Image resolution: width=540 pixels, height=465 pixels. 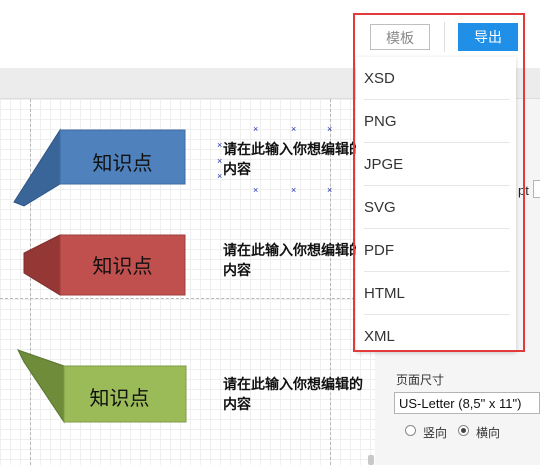 What do you see at coordinates (371, 460) in the screenshot?
I see `scrollbar-thumb` at bounding box center [371, 460].